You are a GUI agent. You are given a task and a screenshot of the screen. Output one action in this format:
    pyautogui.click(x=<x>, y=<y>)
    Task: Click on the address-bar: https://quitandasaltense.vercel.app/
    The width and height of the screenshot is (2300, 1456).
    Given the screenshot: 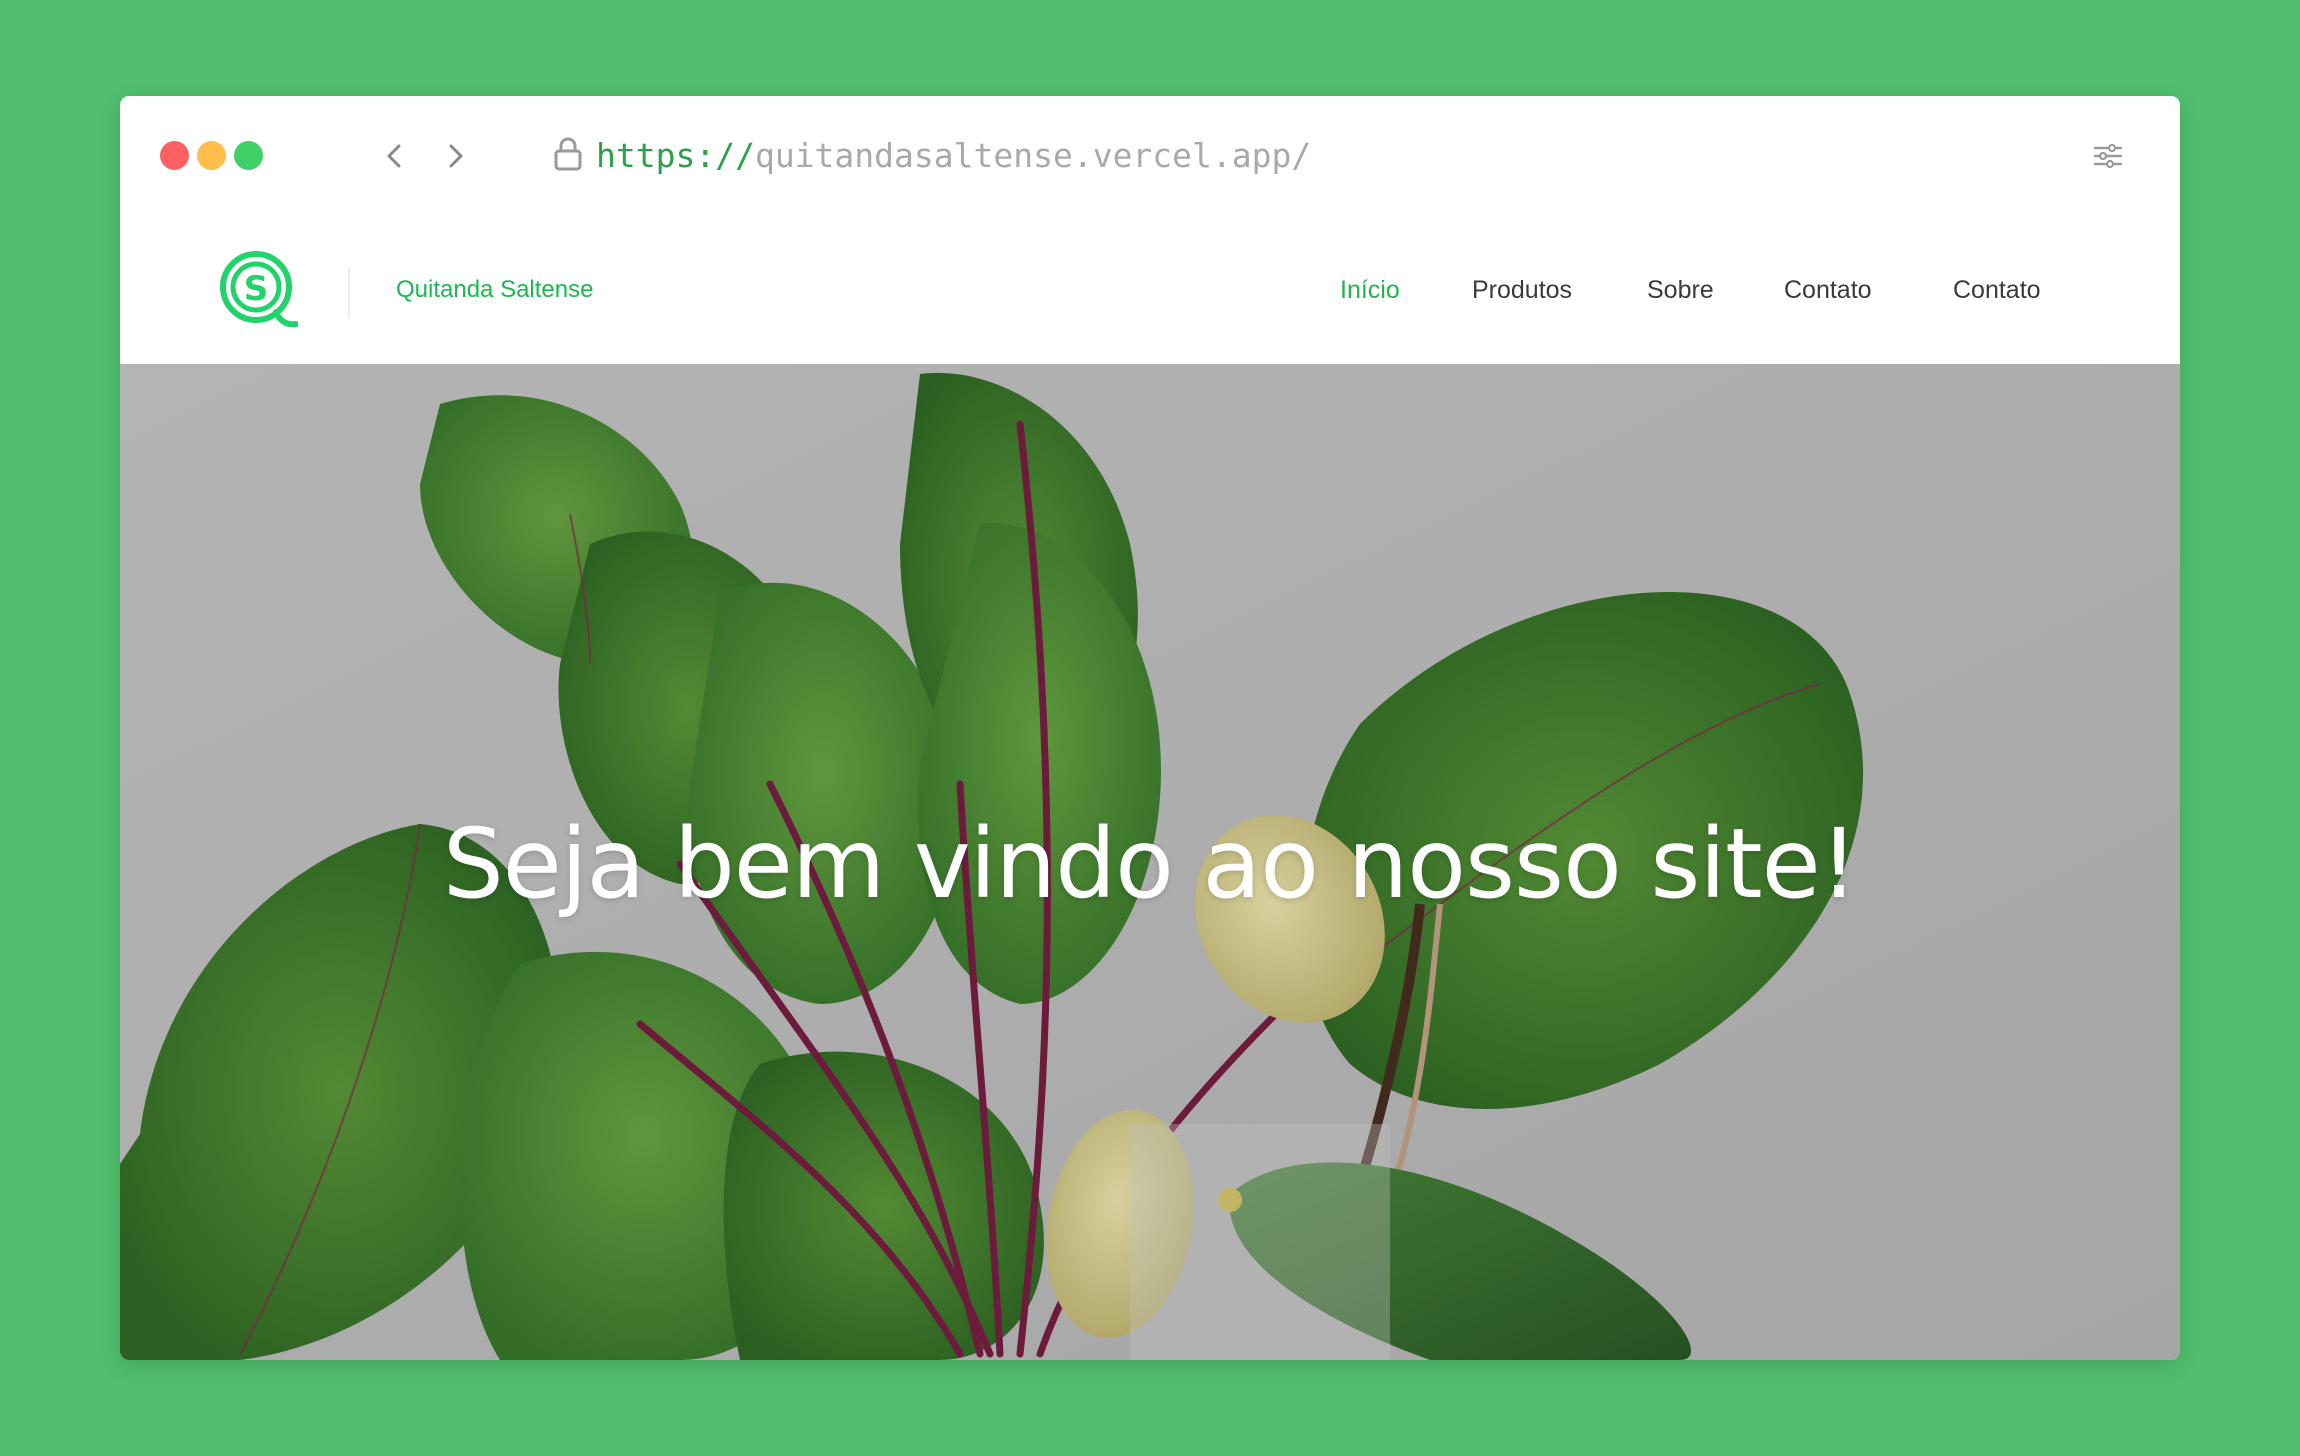 What is the action you would take?
    pyautogui.click(x=953, y=156)
    